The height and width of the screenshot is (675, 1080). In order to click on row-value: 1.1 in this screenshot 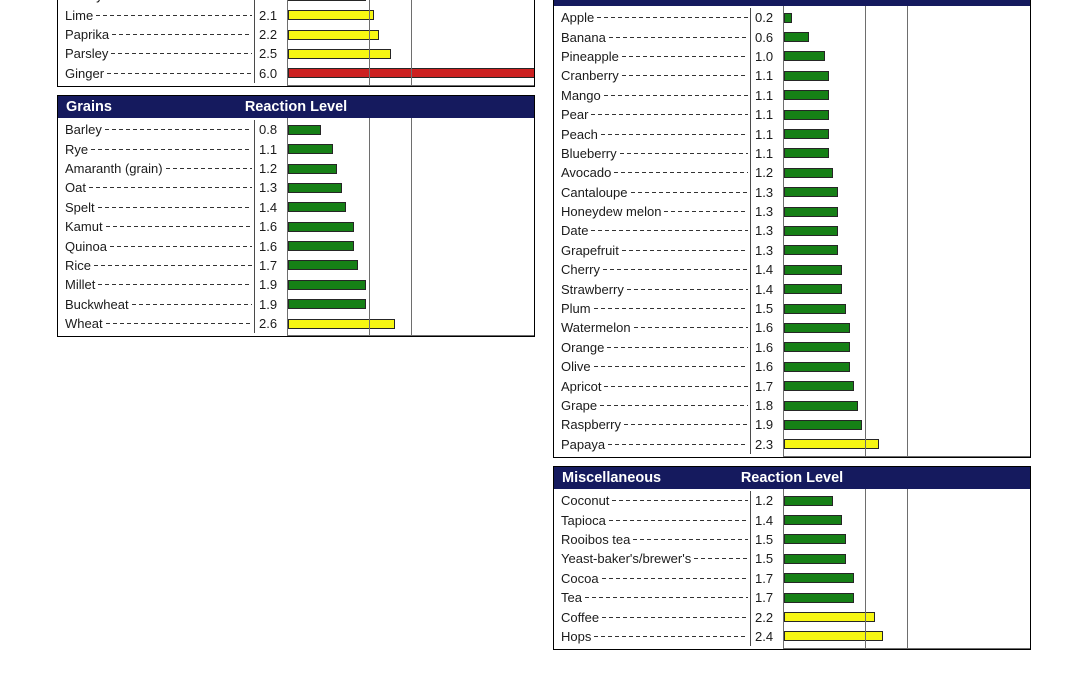, I will do `click(766, 134)`.